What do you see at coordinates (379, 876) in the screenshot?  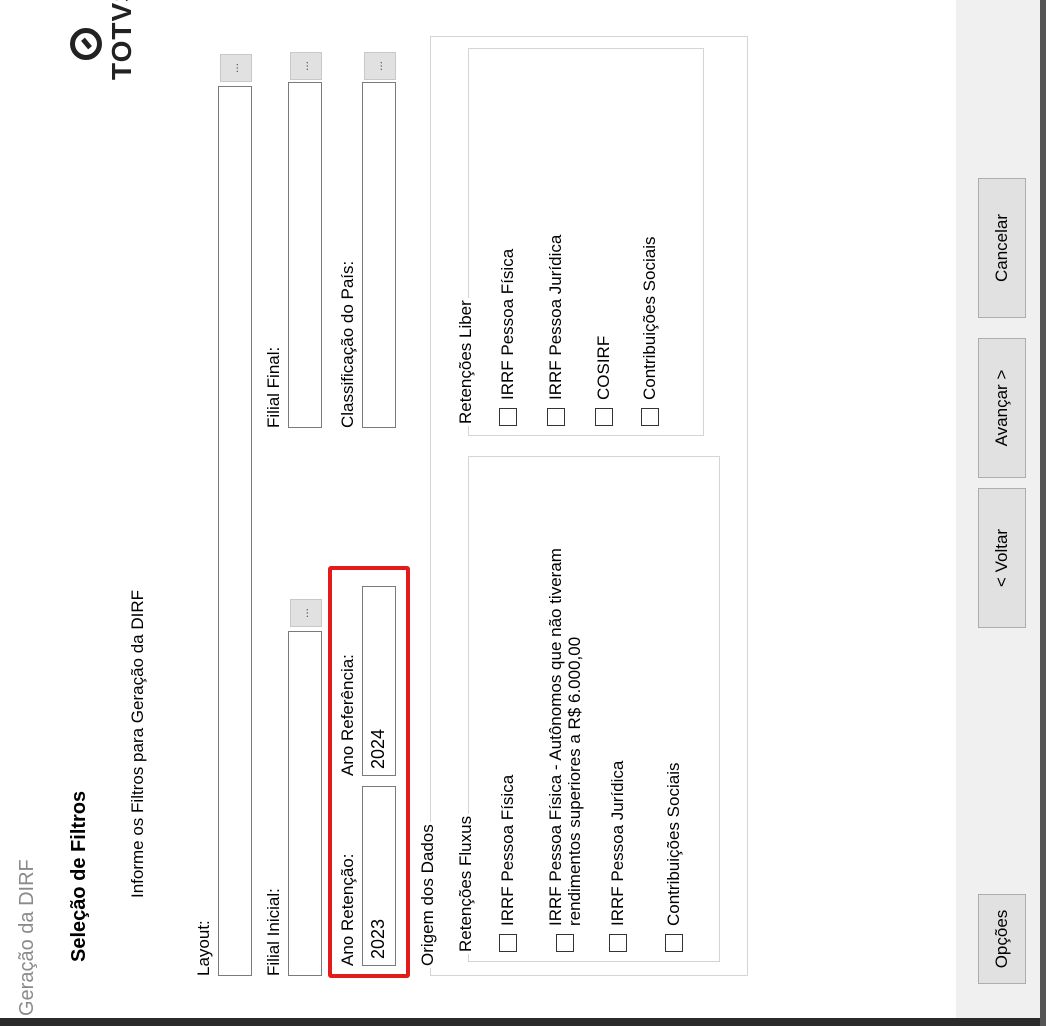 I see `ano-retencao-field: 2023` at bounding box center [379, 876].